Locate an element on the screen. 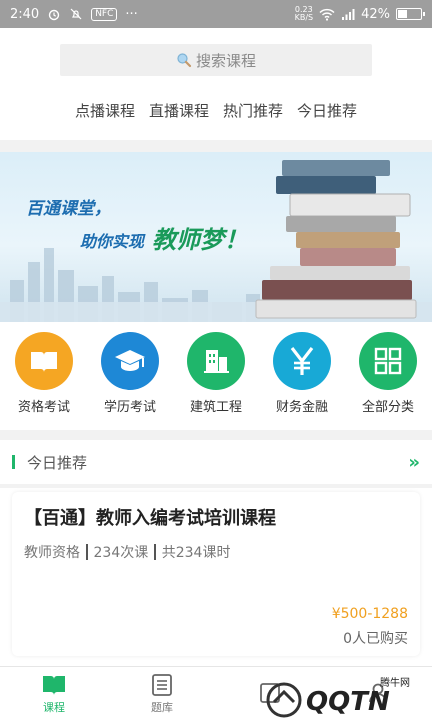  signal-icon is located at coordinates (348, 14).